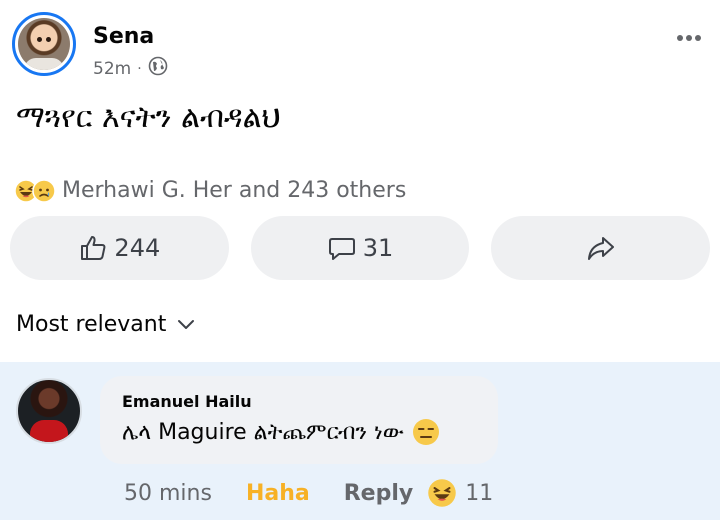 The width and height of the screenshot is (720, 520). I want to click on sad-icon, so click(44, 190).